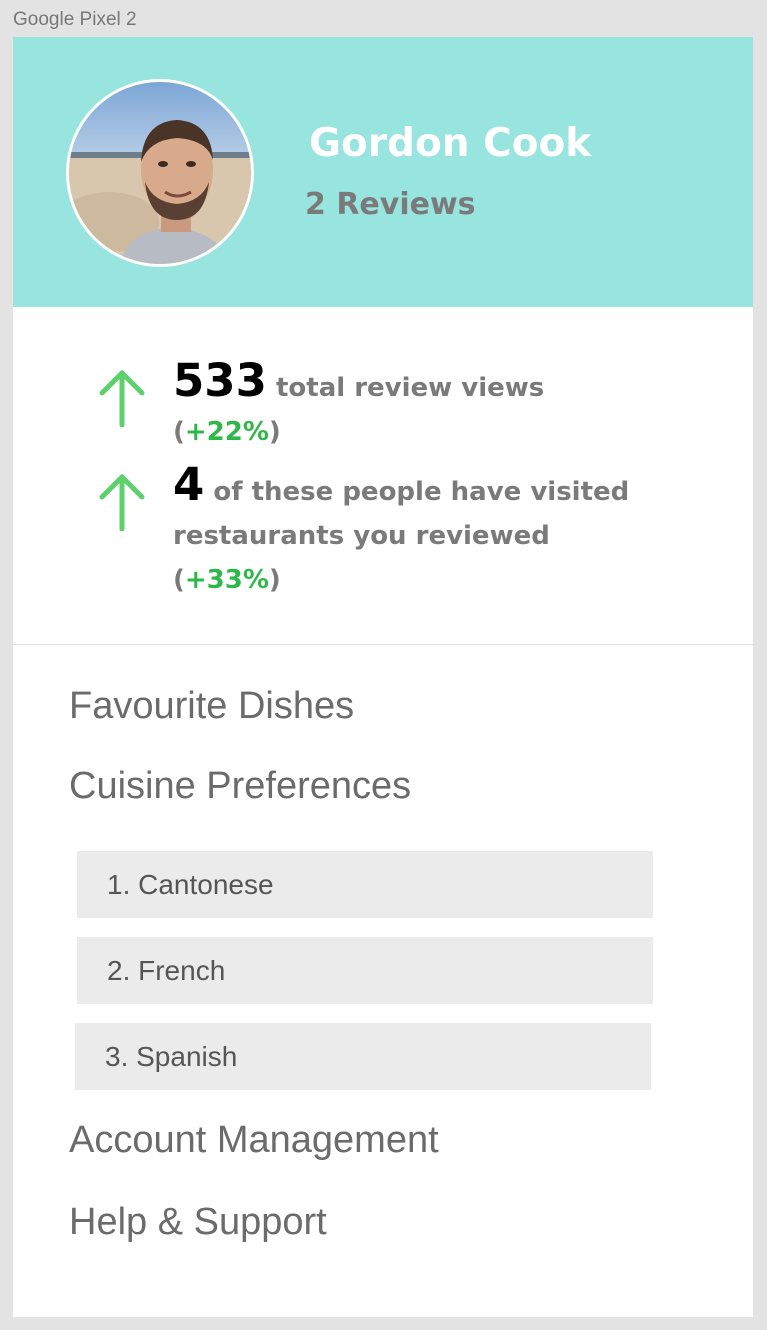  What do you see at coordinates (166, 970) in the screenshot?
I see `cuisine-label: 2. French` at bounding box center [166, 970].